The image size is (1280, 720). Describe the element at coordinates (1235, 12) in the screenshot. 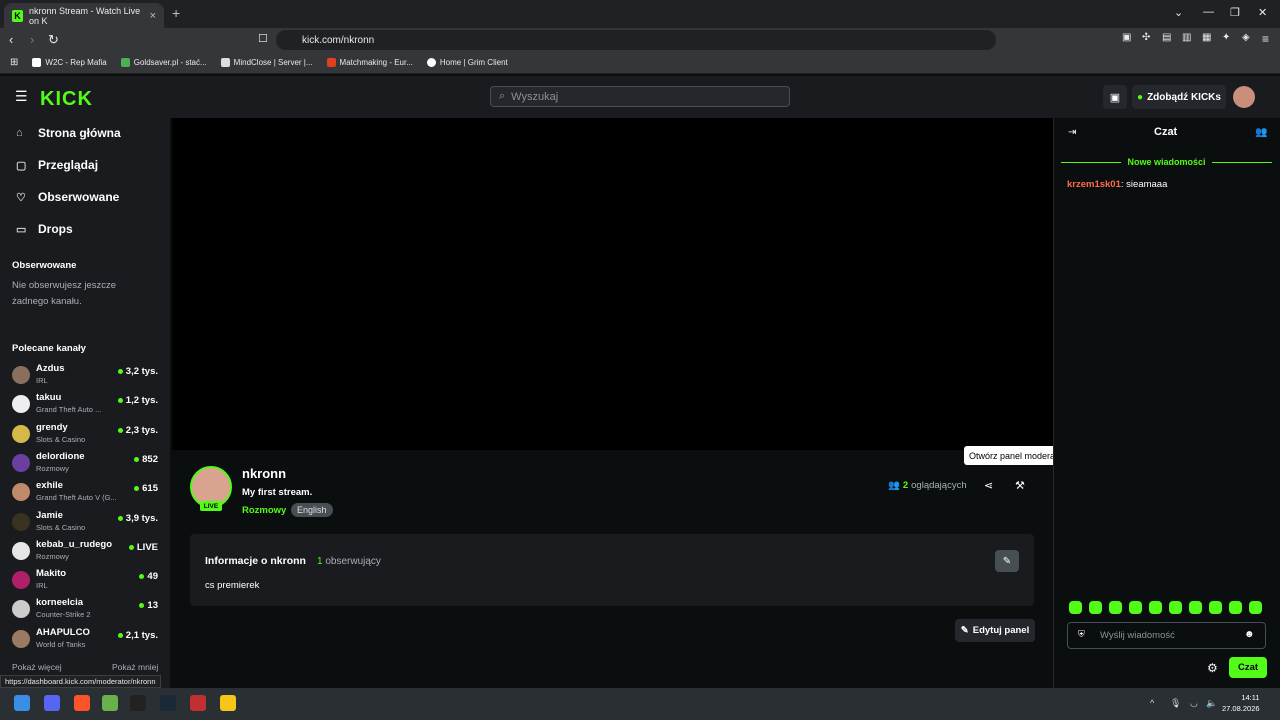

I see `maximize-icon: ❐` at that location.